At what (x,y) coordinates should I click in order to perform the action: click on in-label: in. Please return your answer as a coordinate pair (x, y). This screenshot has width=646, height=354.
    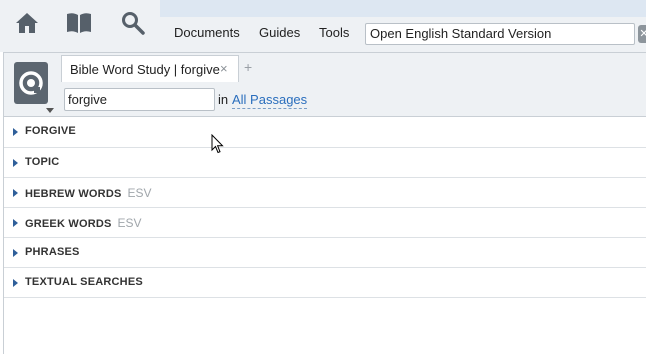
    Looking at the image, I should click on (223, 99).